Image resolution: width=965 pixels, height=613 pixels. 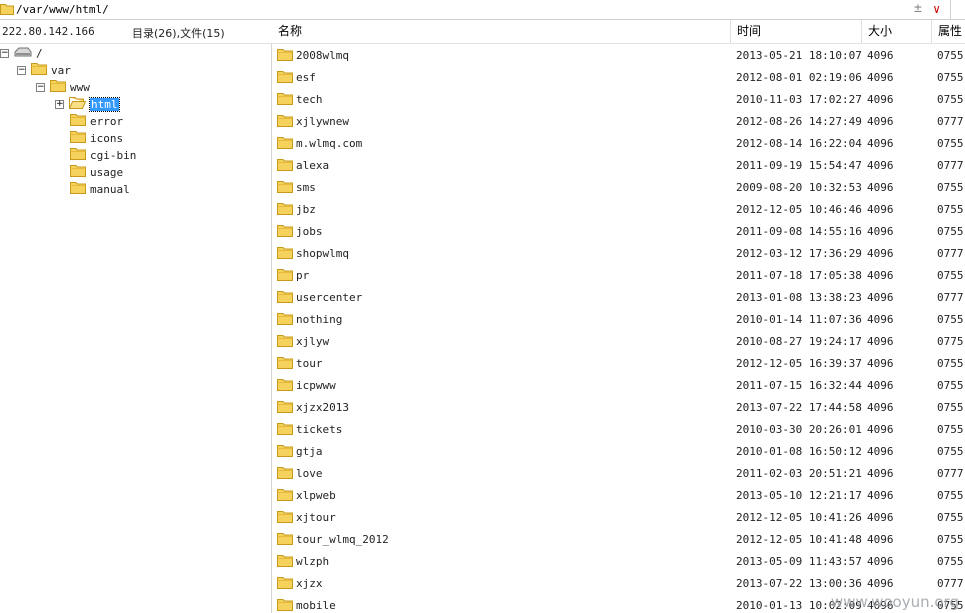 What do you see at coordinates (136, 32) in the screenshot?
I see `tree-header: 222.80.142.166 目录(26),文件(15)` at bounding box center [136, 32].